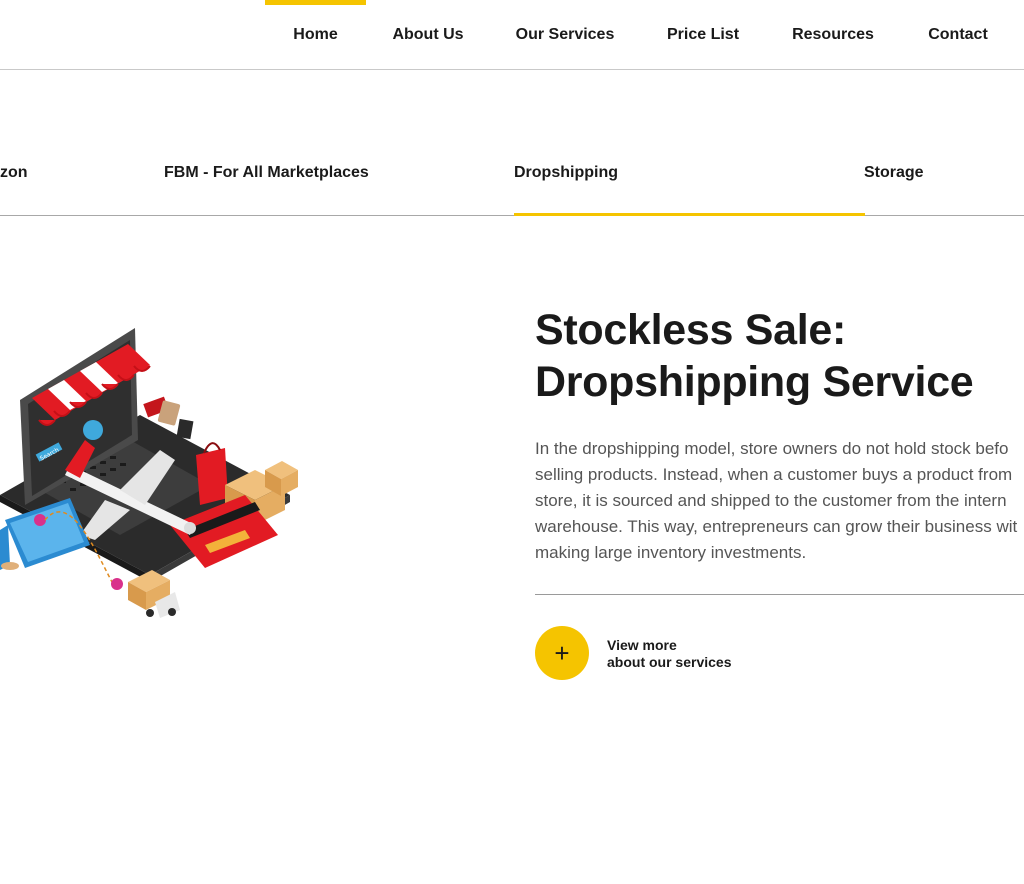  I want to click on nav-item-contact: Contact, so click(958, 34).